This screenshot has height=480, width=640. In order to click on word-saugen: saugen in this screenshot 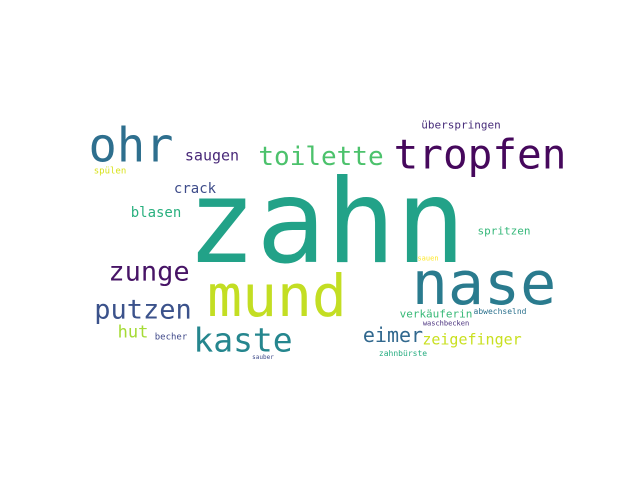, I will do `click(212, 155)`.